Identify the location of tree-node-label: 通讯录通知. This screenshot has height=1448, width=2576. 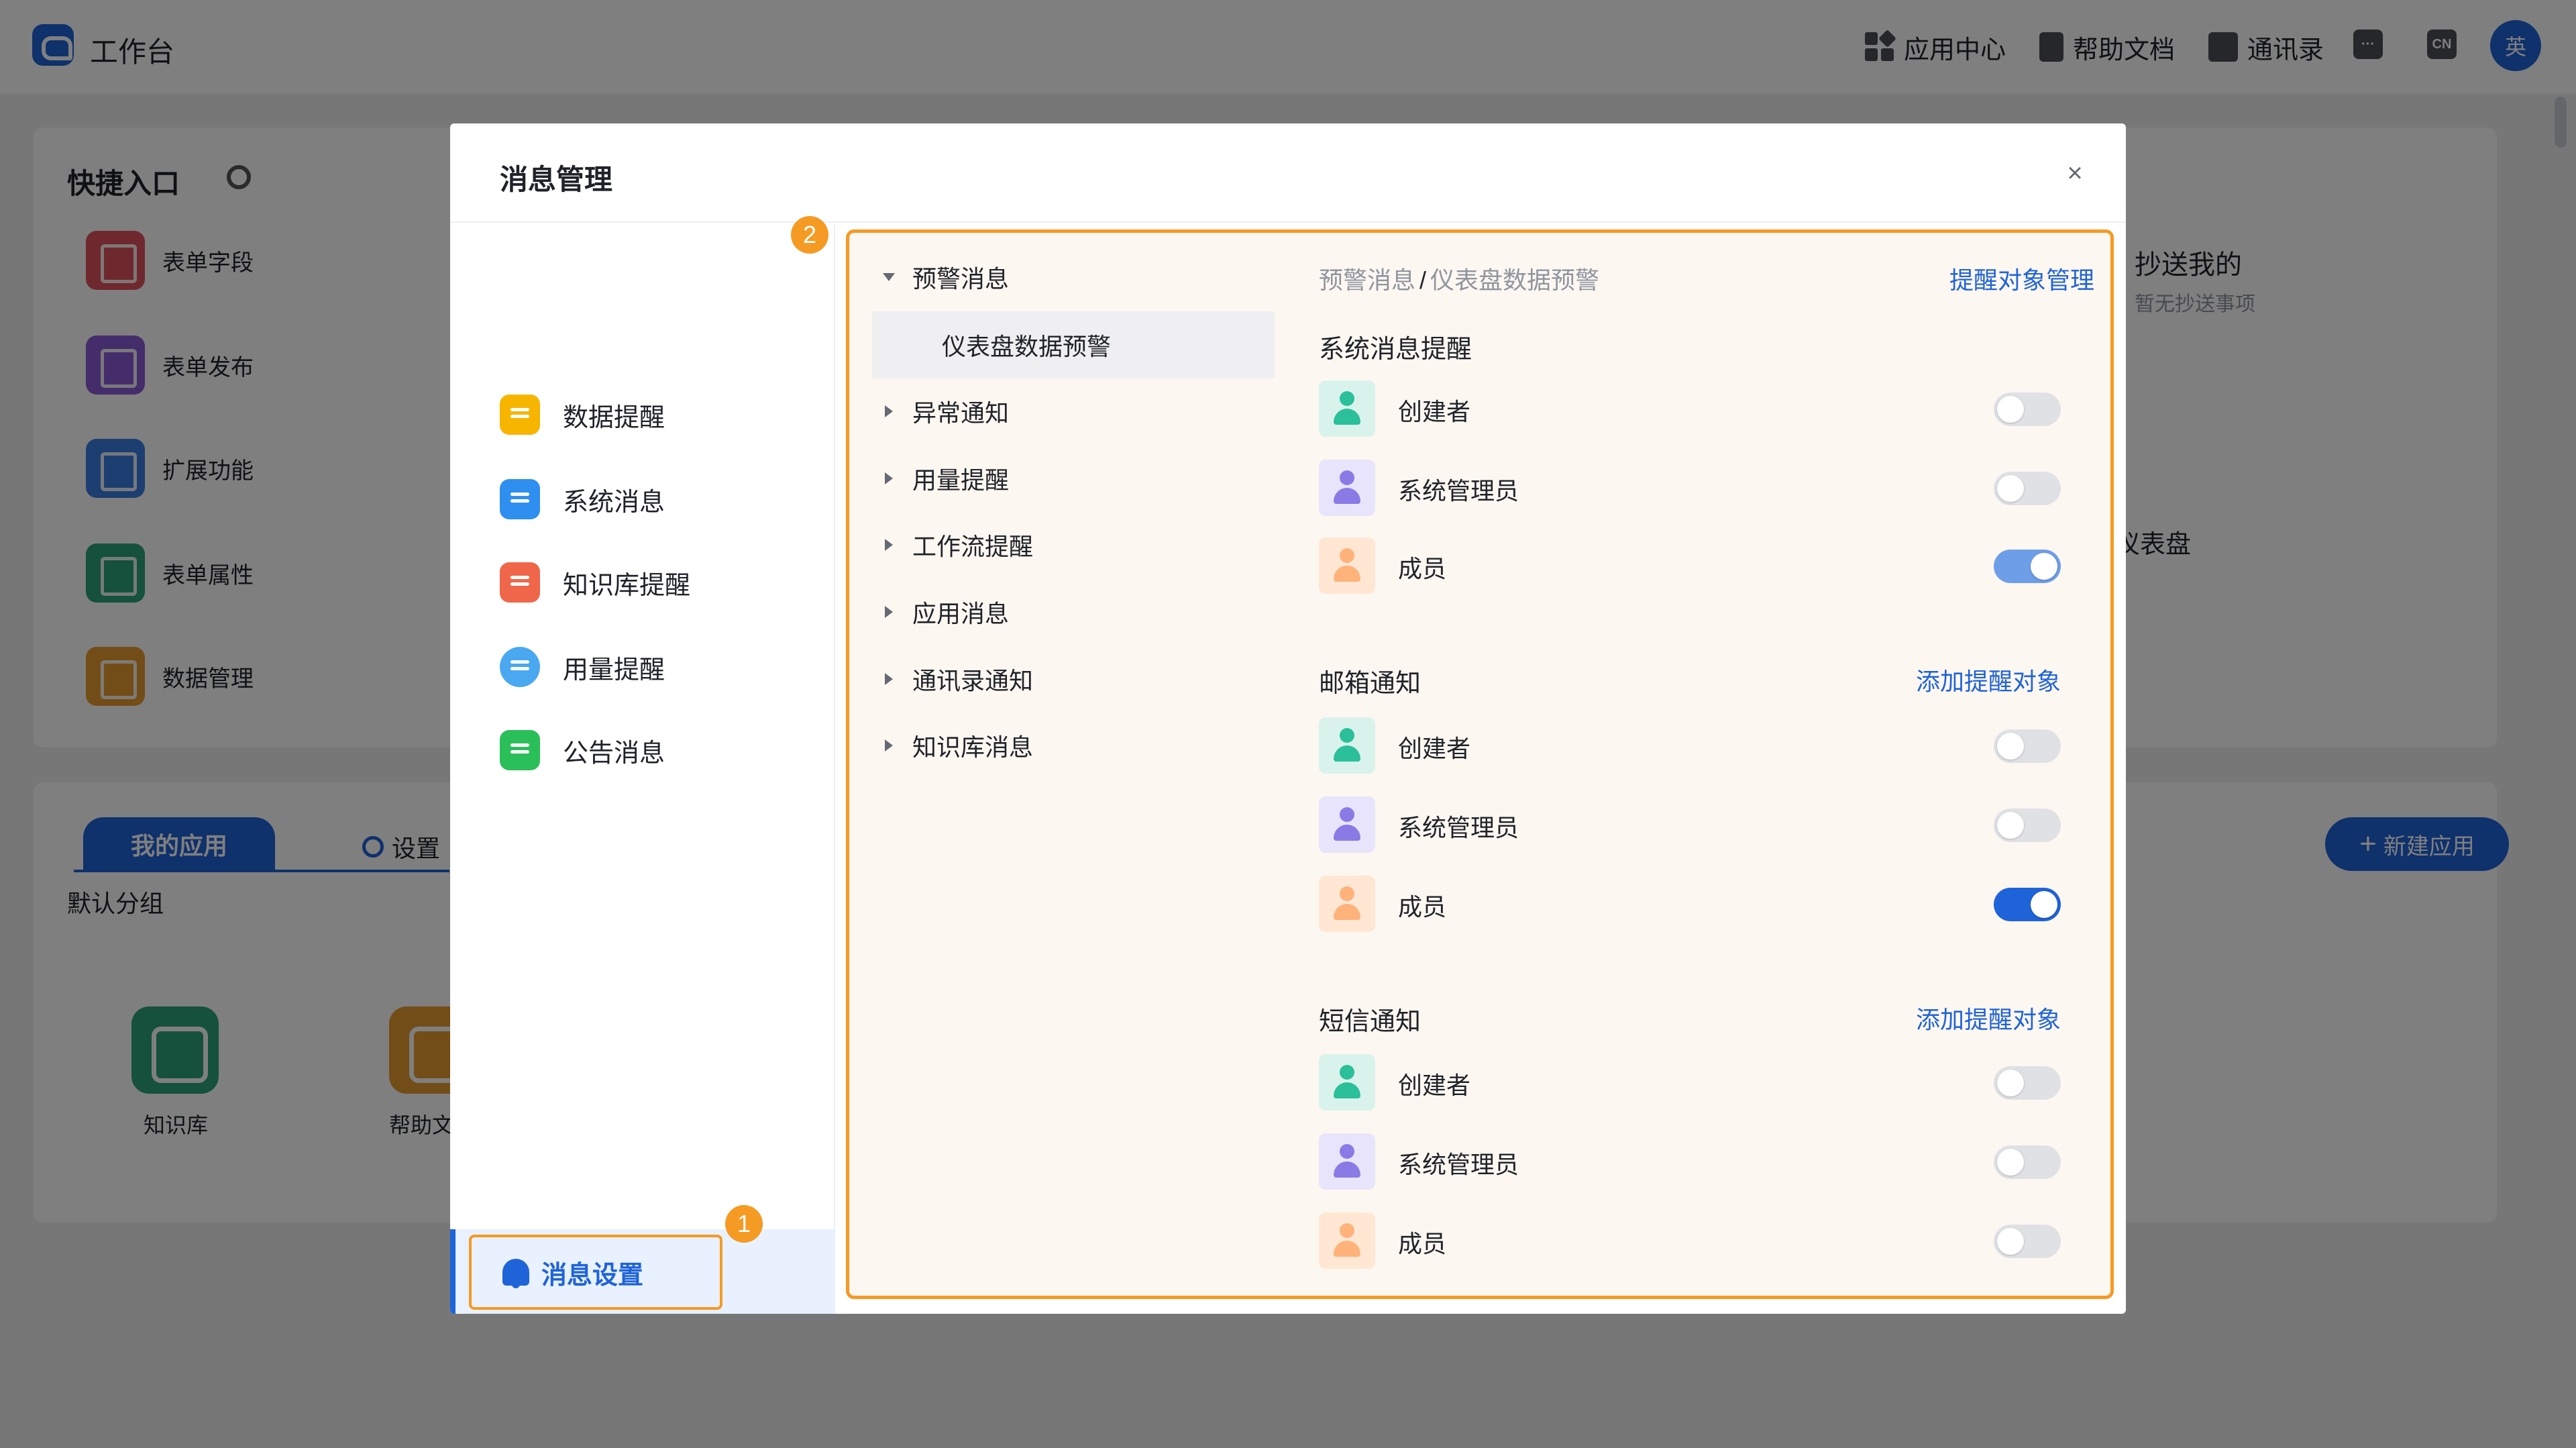
(973, 680).